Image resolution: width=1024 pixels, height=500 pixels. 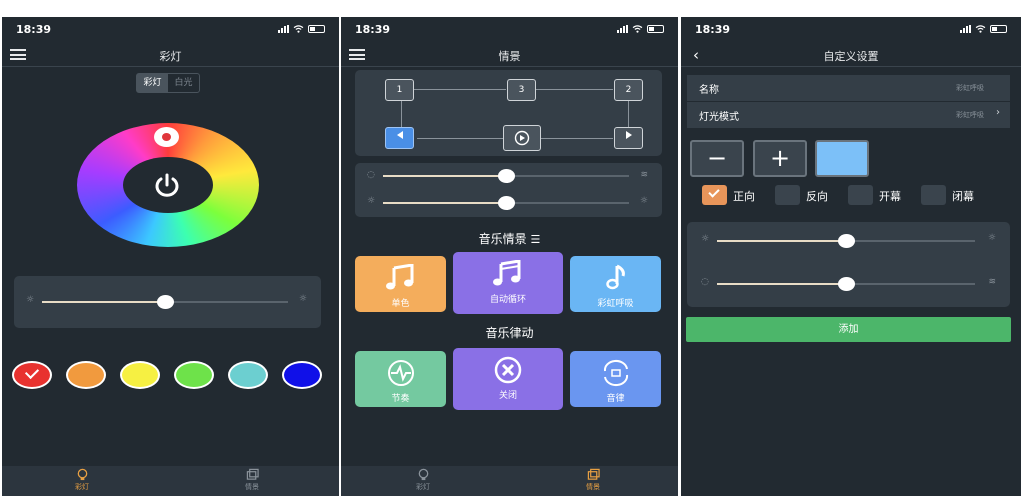 I want to click on selected-color-box, so click(x=842, y=158).